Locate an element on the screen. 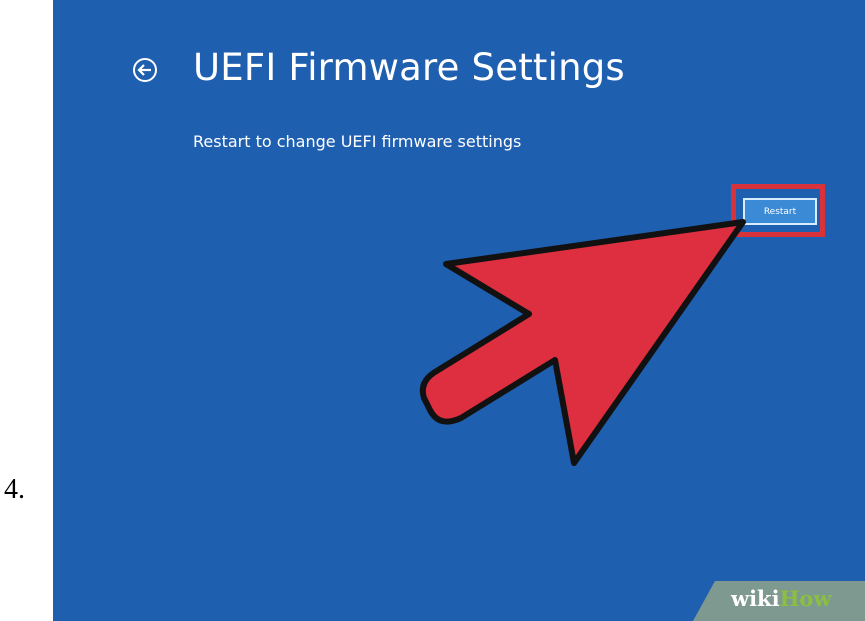 This screenshot has width=865, height=621. wikihow-watermark: wikiHow is located at coordinates (779, 601).